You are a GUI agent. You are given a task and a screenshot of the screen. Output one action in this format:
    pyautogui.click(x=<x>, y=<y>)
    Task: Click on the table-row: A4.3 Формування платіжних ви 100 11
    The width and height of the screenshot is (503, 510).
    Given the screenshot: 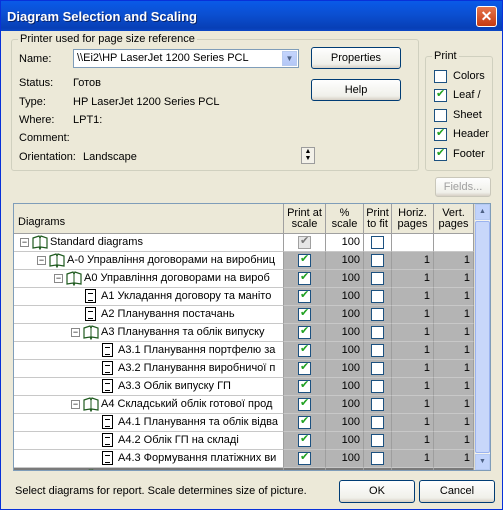 What is the action you would take?
    pyautogui.click(x=245, y=459)
    